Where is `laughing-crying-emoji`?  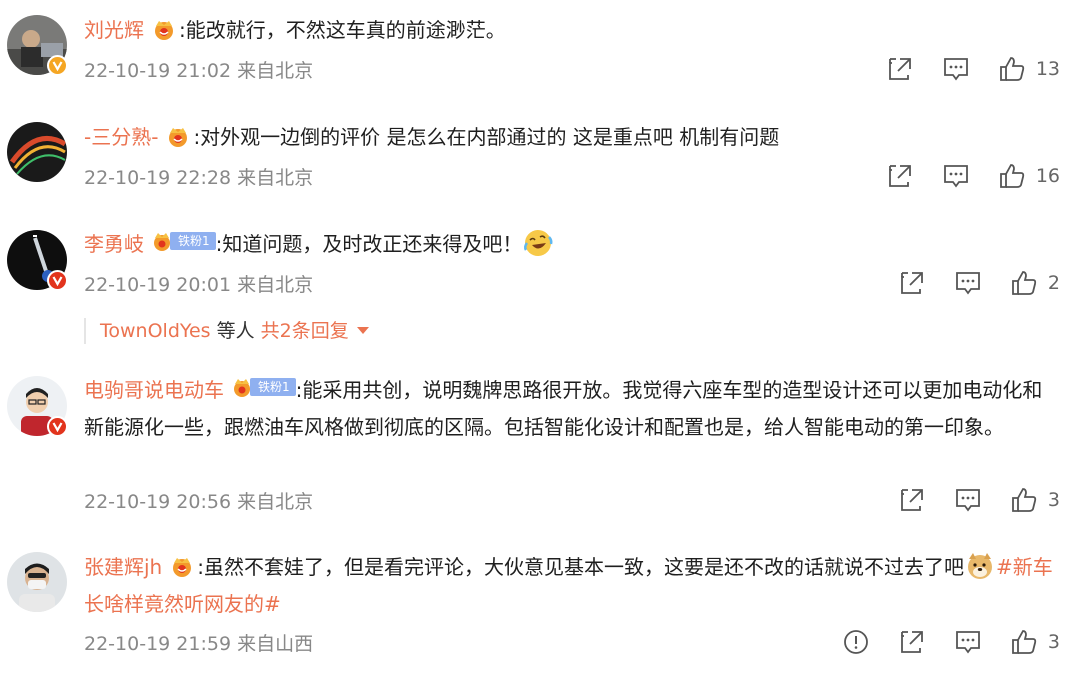 laughing-crying-emoji is located at coordinates (538, 243).